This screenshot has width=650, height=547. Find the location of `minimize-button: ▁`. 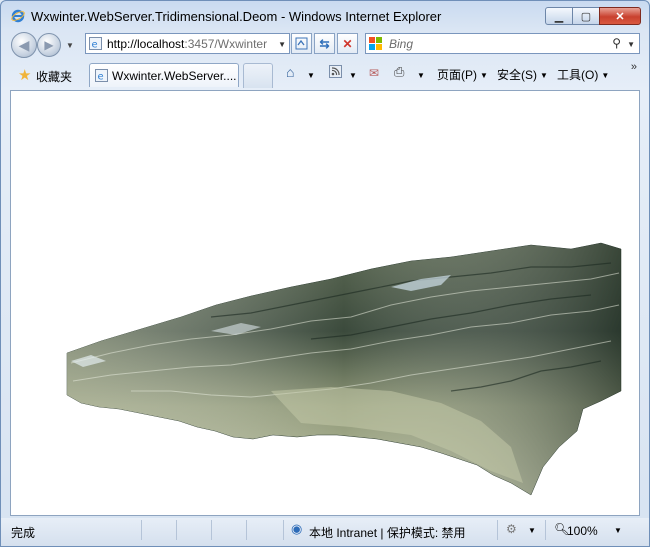

minimize-button: ▁ is located at coordinates (559, 16).